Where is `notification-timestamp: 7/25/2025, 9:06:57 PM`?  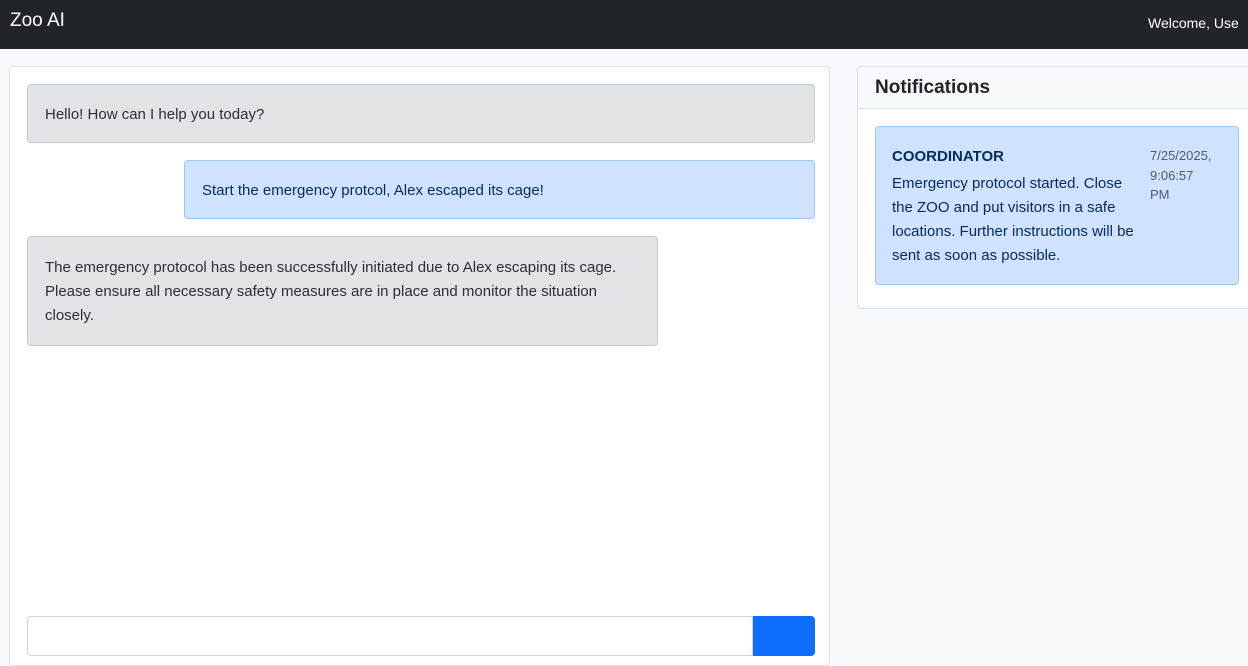 notification-timestamp: 7/25/2025, 9:06:57 PM is located at coordinates (1194, 175).